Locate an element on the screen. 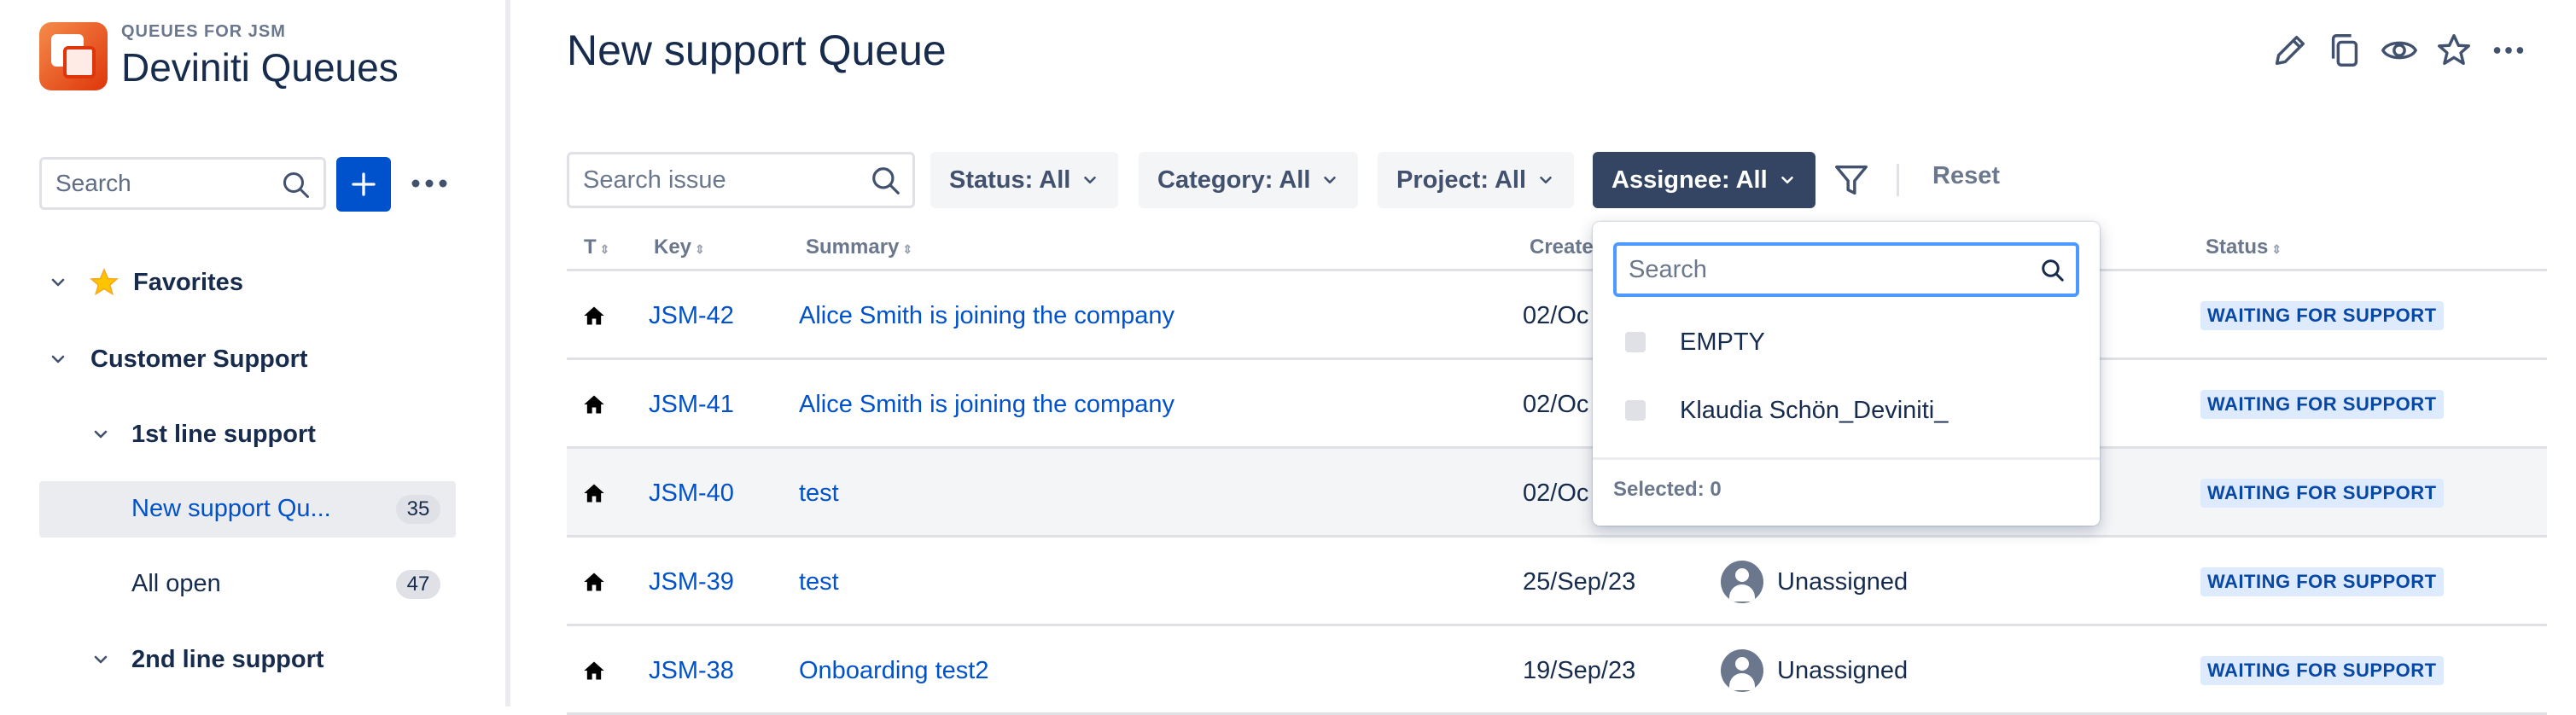  star-icon is located at coordinates (104, 282).